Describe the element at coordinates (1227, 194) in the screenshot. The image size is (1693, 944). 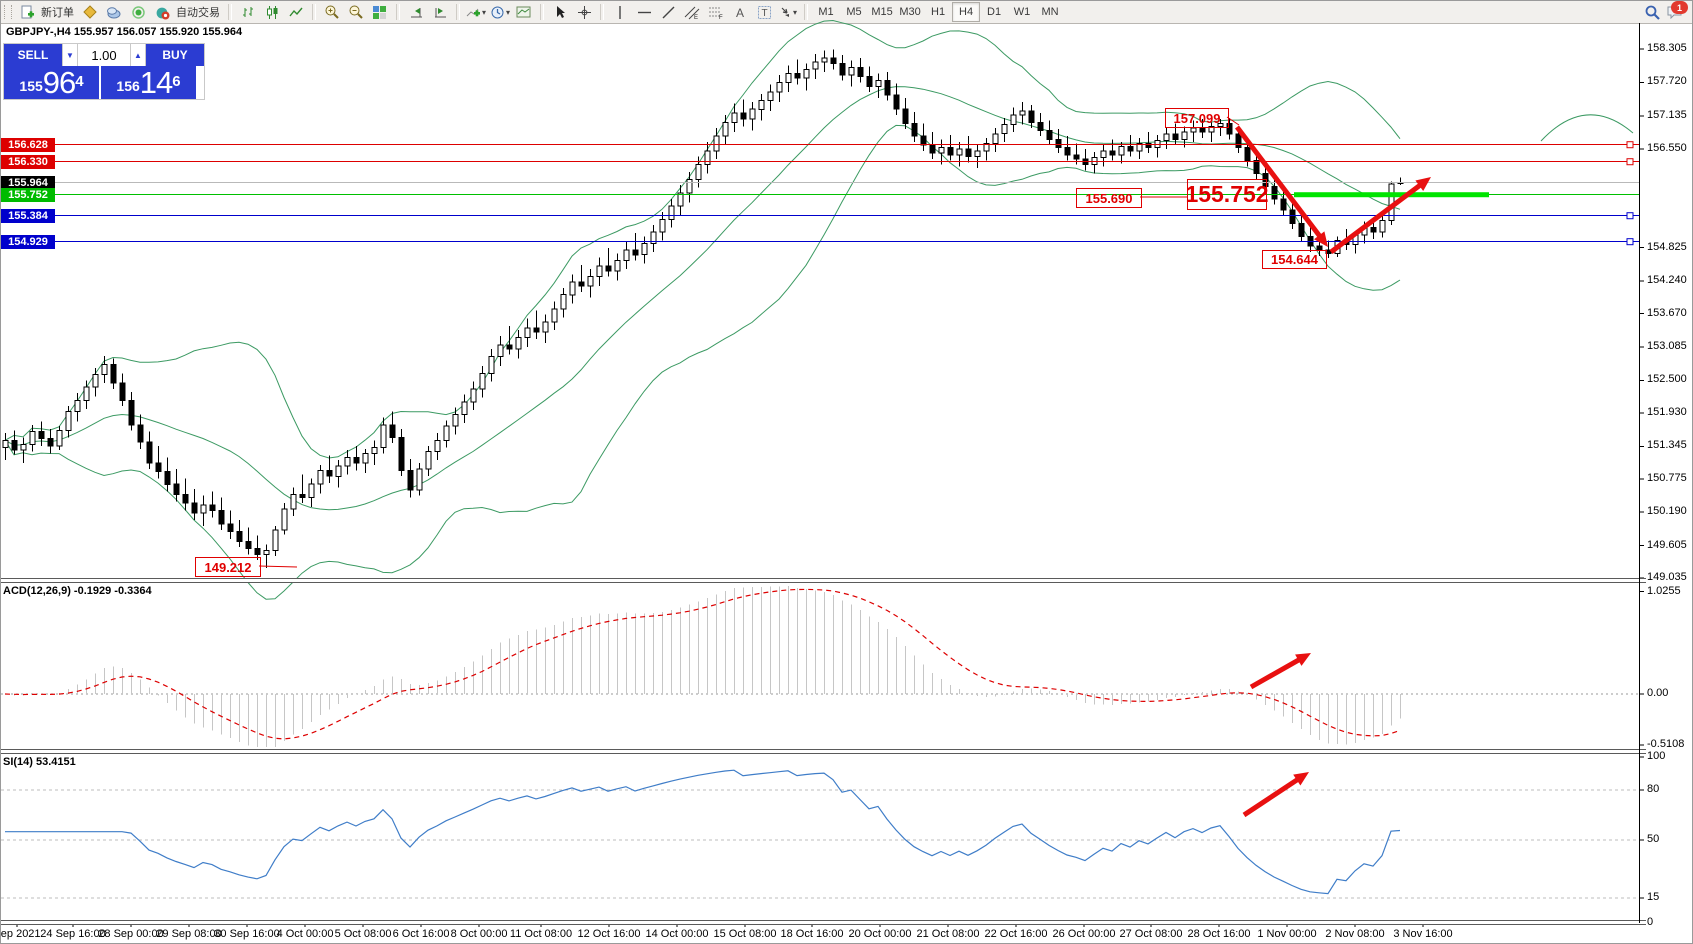
I see `annotation-155.752: 155.752` at that location.